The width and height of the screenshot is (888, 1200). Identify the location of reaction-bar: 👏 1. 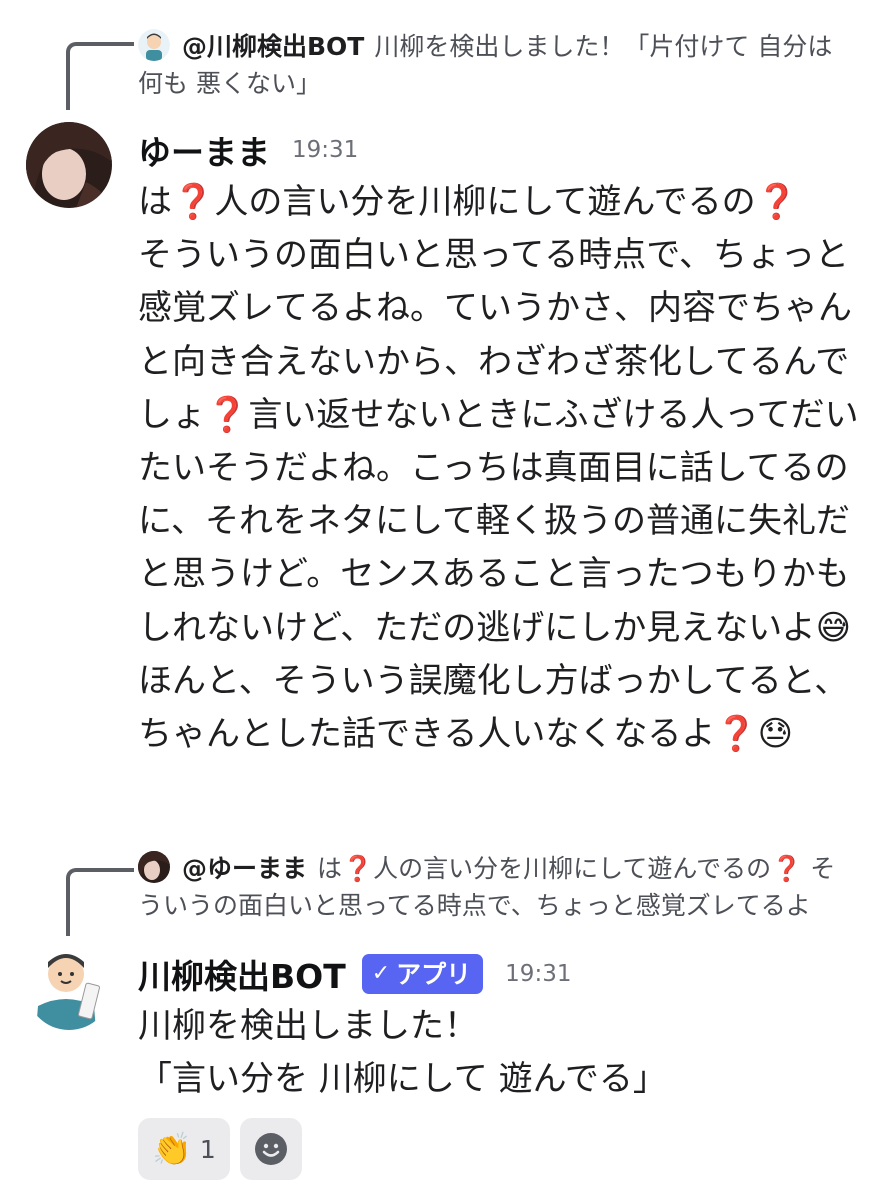
(220, 1149).